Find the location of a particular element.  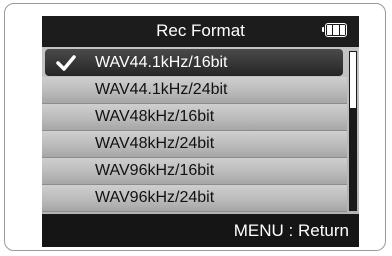

scrollbar-thumb is located at coordinates (353, 80).